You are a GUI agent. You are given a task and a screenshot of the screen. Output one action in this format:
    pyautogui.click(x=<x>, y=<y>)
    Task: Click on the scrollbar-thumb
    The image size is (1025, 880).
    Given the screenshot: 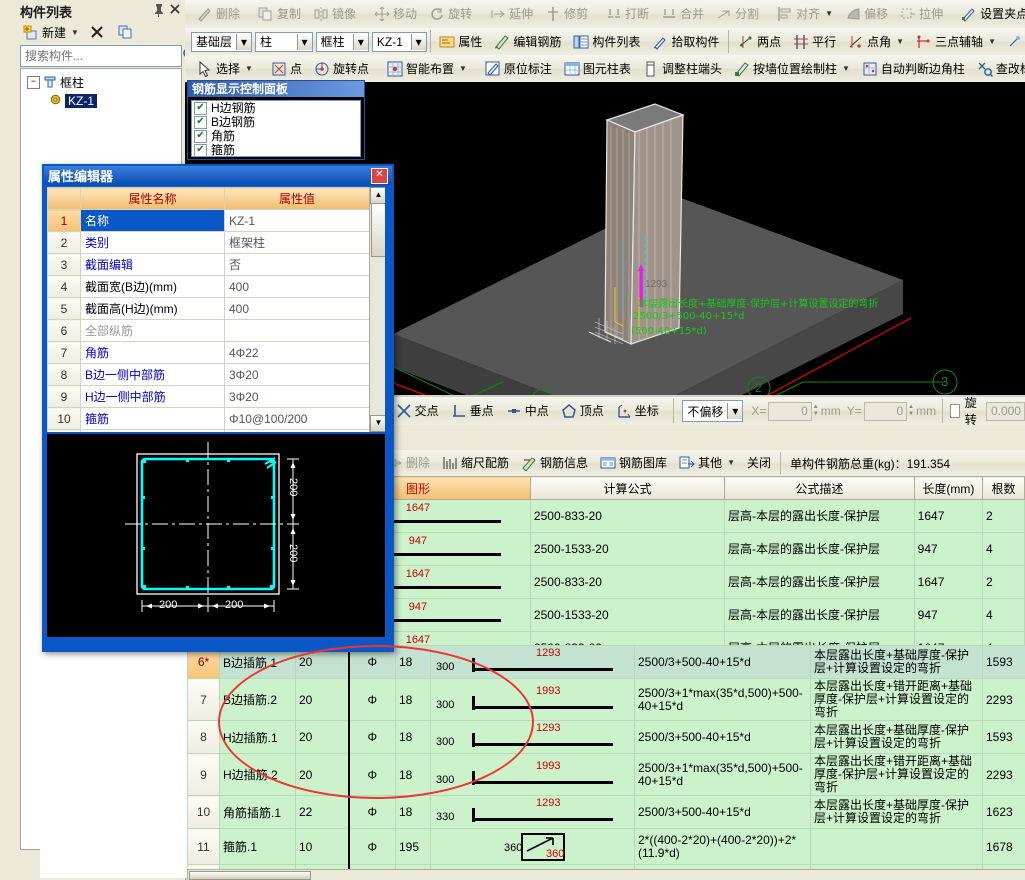 What is the action you would take?
    pyautogui.click(x=378, y=230)
    